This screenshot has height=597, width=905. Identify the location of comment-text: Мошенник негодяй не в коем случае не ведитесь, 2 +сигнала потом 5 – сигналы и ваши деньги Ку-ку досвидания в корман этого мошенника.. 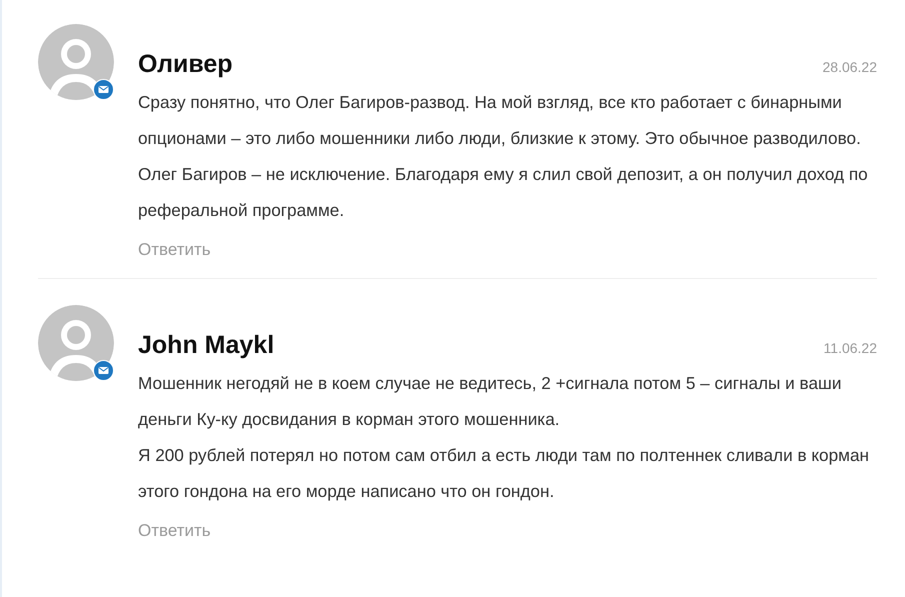
(490, 401).